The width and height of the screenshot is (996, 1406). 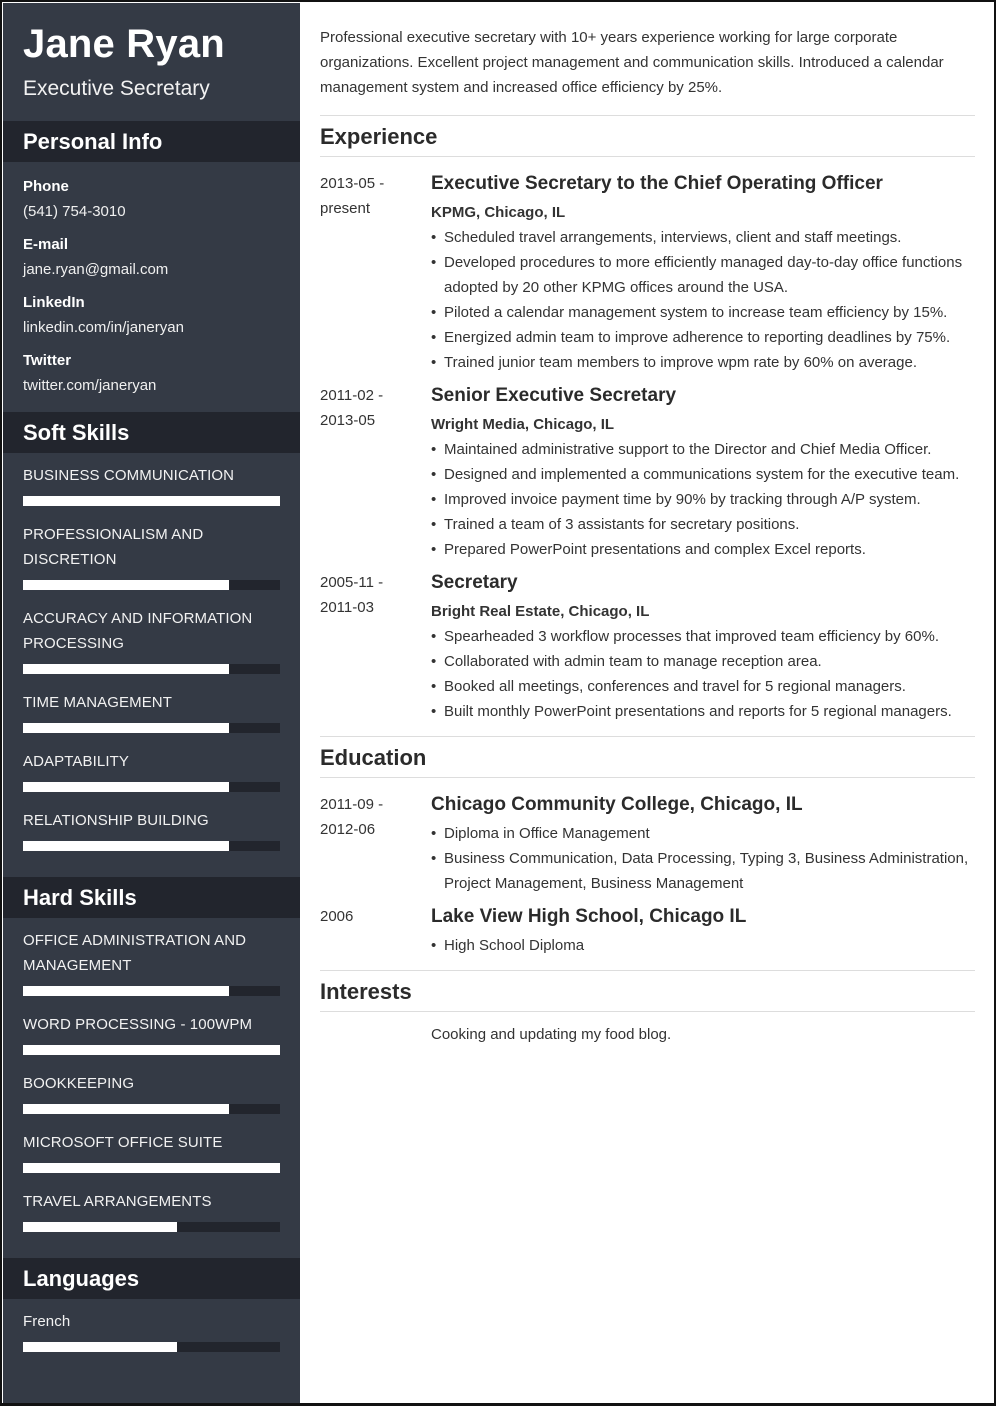 I want to click on linkedin-value: linkedin.com/in/janeryan, so click(x=103, y=327).